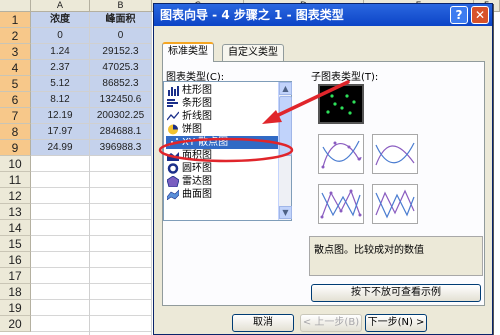  I want to click on help-button: ?, so click(459, 15).